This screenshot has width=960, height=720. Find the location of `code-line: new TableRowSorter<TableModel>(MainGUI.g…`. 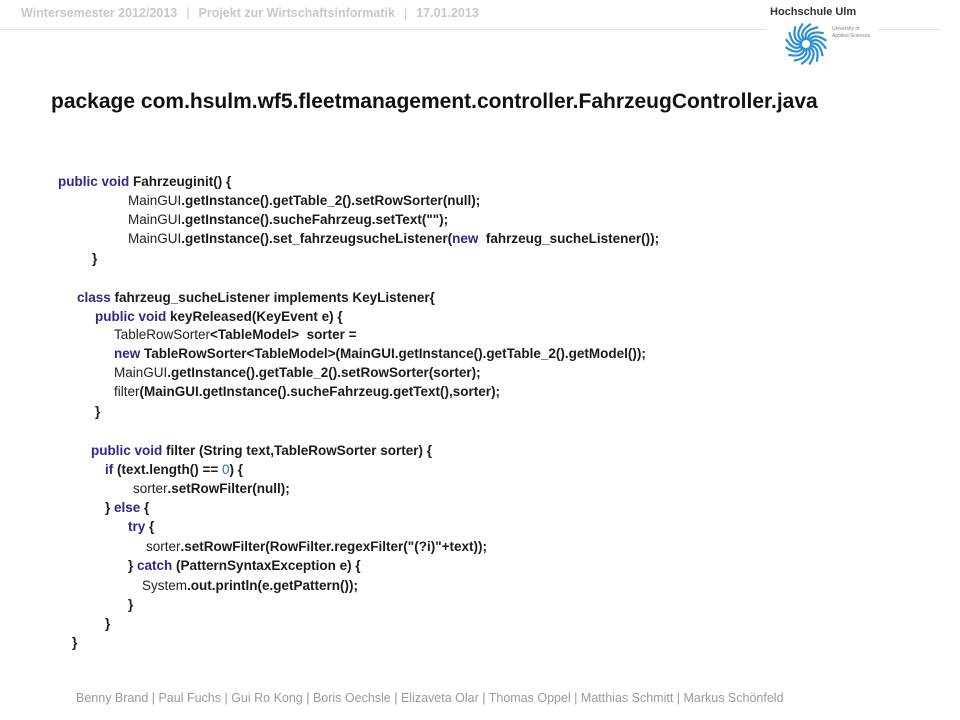

code-line: new TableRowSorter<TableModel>(MainGUI.g… is located at coordinates (380, 353).